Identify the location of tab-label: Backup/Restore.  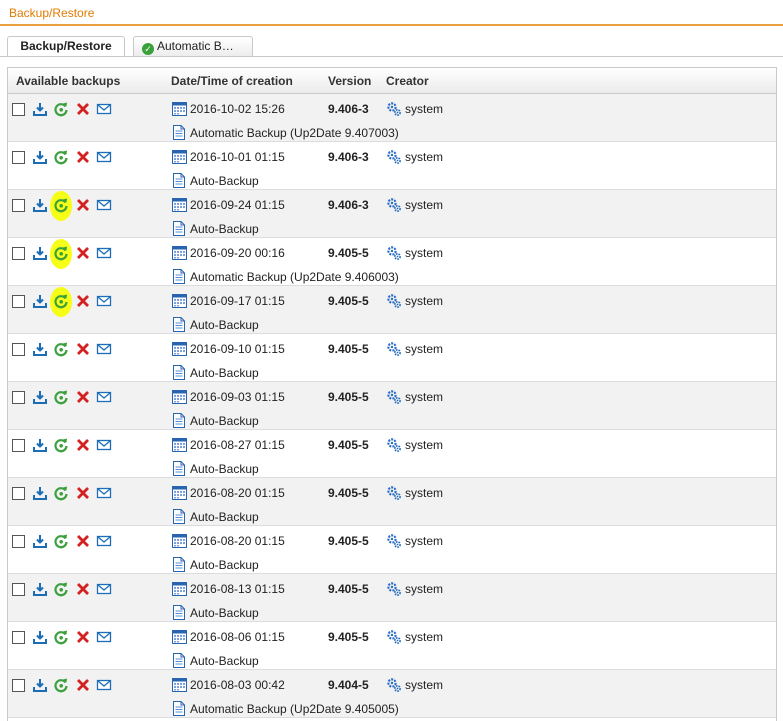
(66, 46).